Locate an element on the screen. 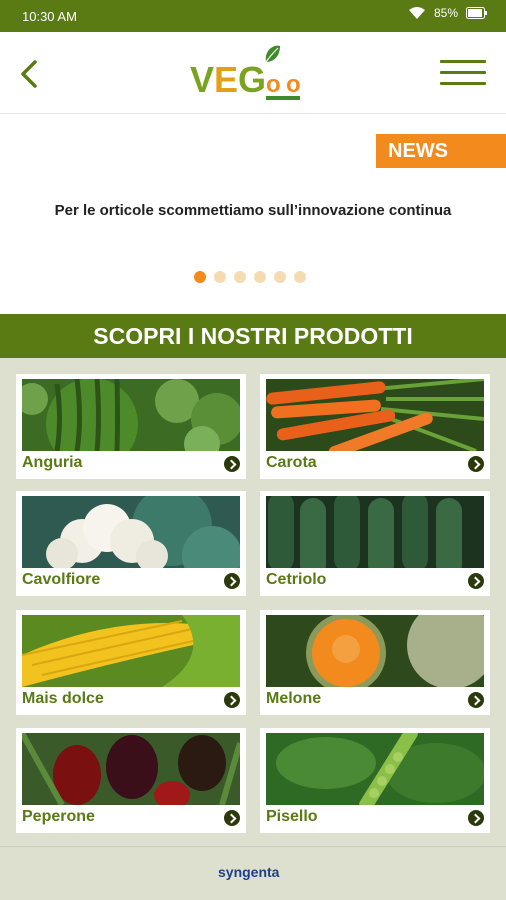 The image size is (506, 900). product-card-cetriolo: Cetriolo is located at coordinates (375, 543).